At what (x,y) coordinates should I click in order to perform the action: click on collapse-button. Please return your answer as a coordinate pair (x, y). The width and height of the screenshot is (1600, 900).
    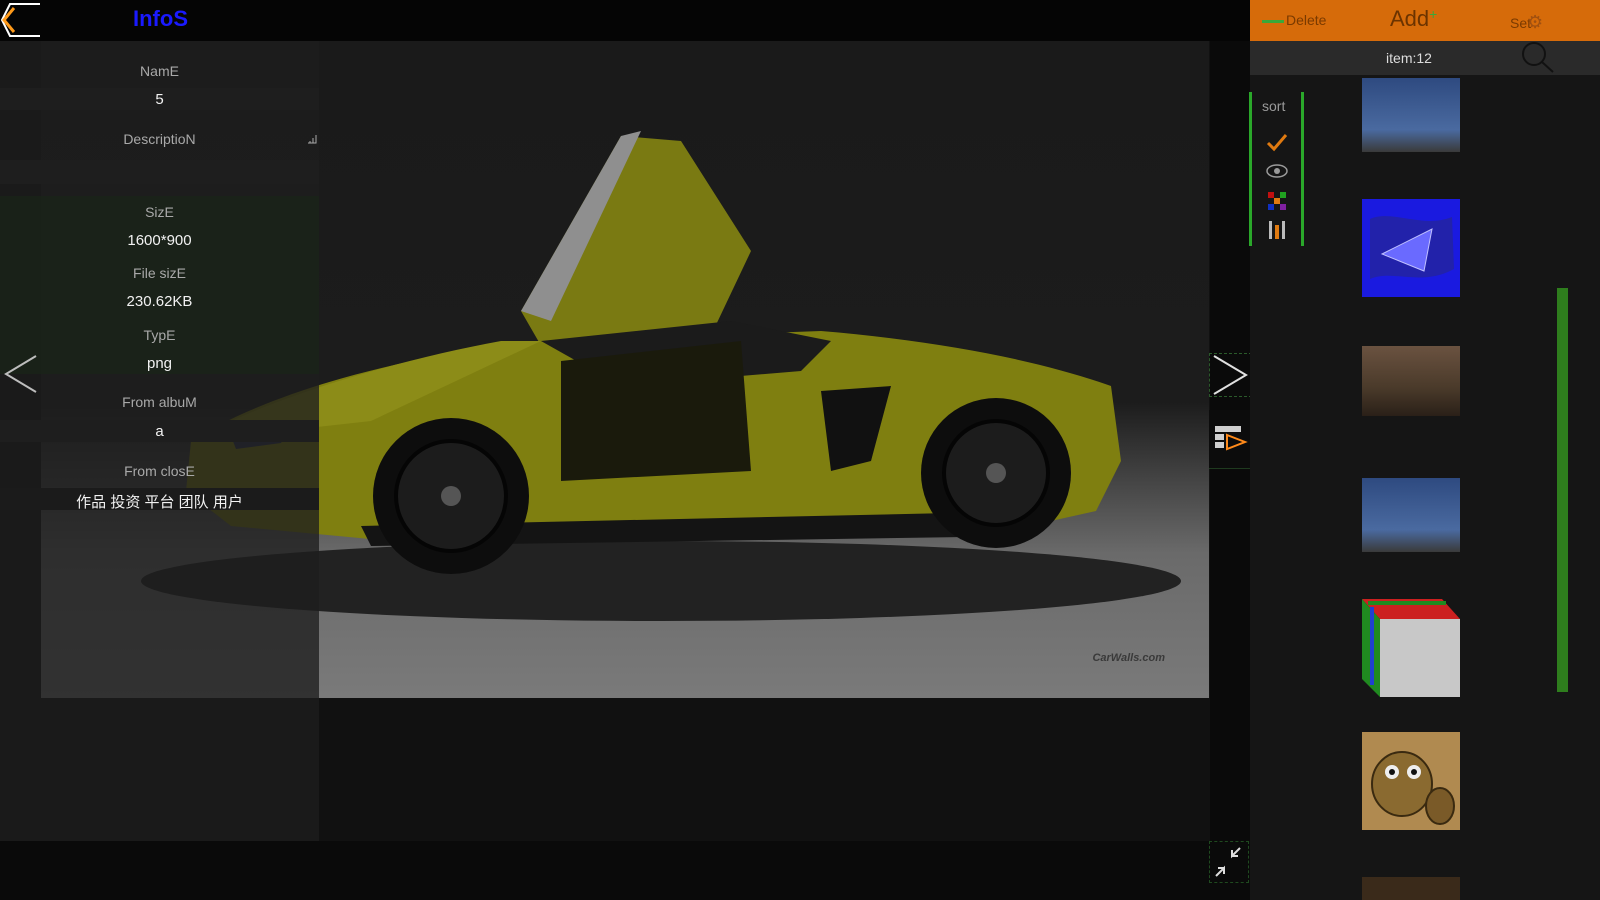
    Looking at the image, I should click on (1229, 862).